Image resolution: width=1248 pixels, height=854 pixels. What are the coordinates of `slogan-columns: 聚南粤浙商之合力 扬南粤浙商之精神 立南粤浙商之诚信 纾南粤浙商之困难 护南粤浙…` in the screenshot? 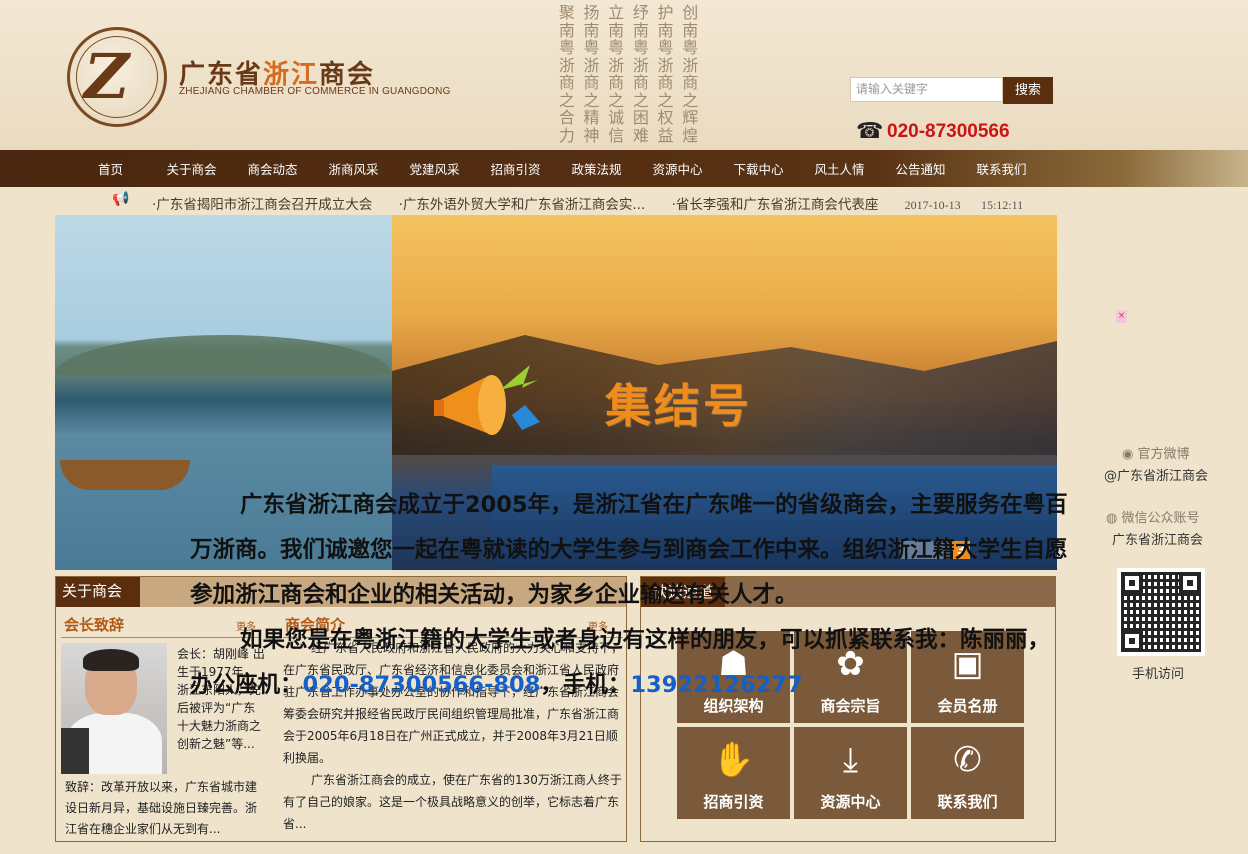 It's located at (628, 74).